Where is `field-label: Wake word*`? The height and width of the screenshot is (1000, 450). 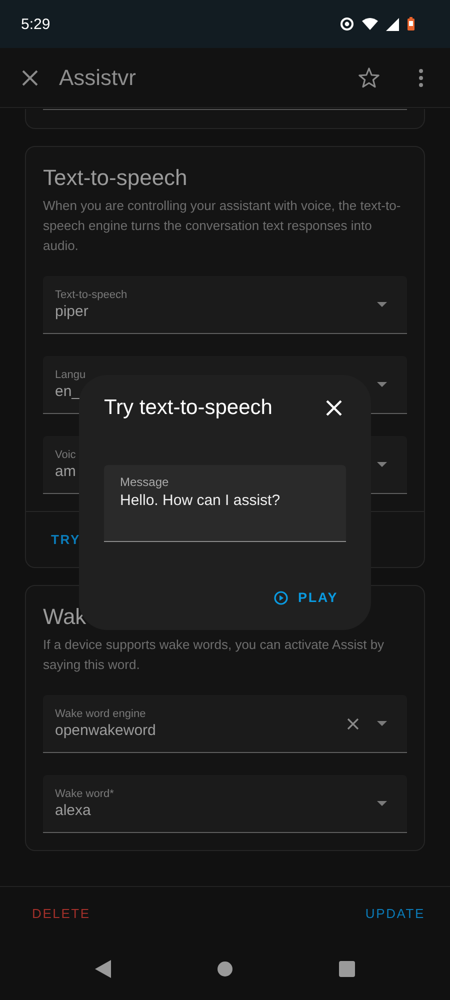 field-label: Wake word* is located at coordinates (85, 793).